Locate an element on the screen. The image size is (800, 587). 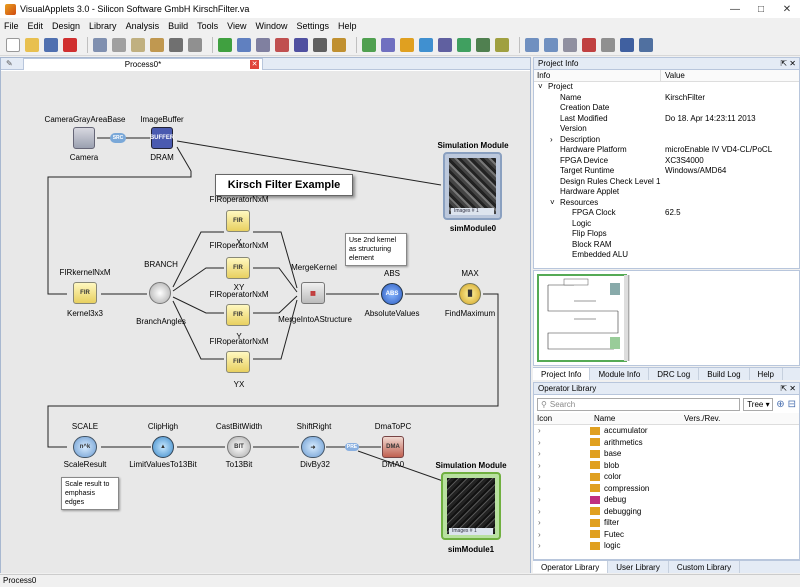
tab-module-info: Module Info is located at coordinates (620, 374).